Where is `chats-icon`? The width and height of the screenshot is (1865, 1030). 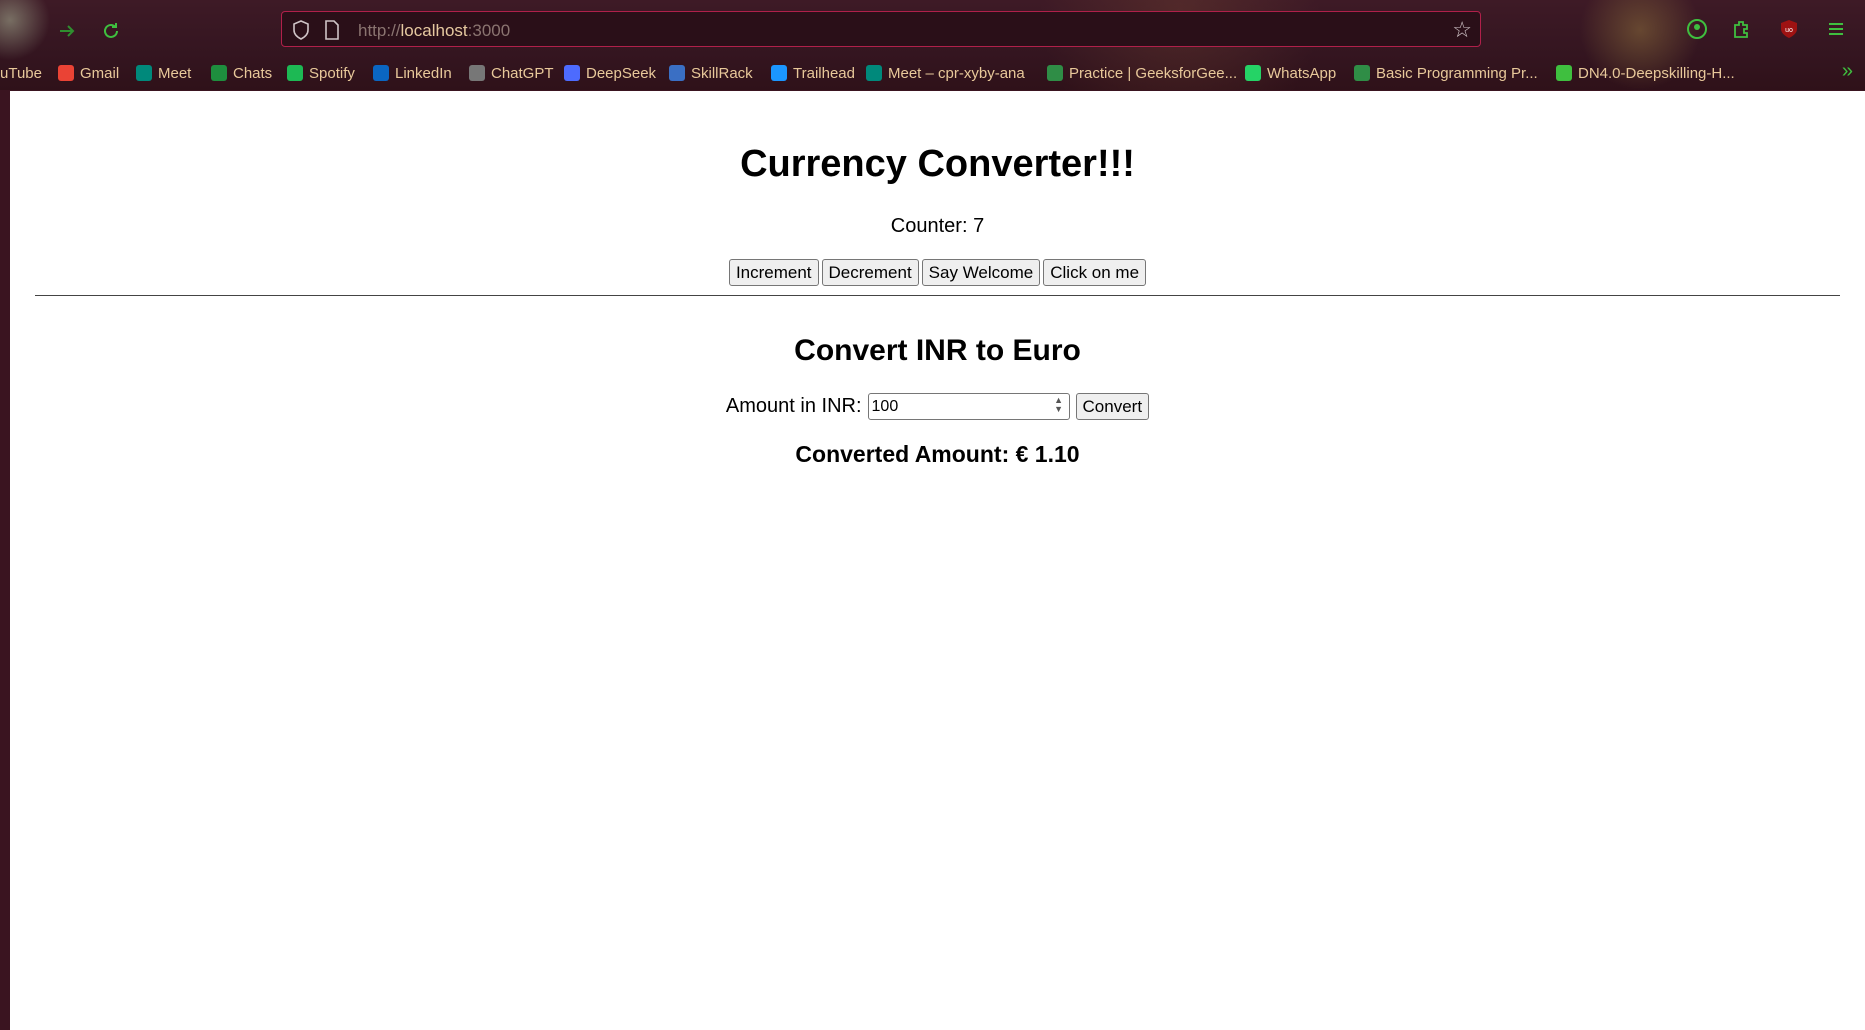 chats-icon is located at coordinates (219, 73).